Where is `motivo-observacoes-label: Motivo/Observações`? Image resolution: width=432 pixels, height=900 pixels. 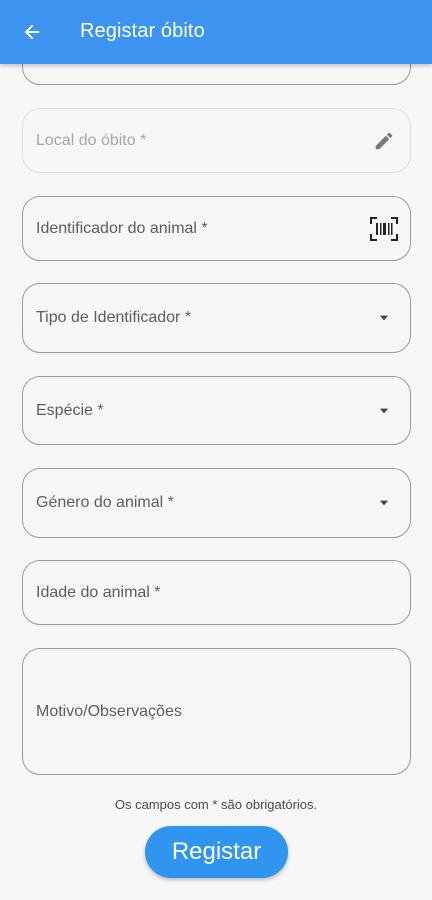
motivo-observacoes-label: Motivo/Observações is located at coordinates (109, 711).